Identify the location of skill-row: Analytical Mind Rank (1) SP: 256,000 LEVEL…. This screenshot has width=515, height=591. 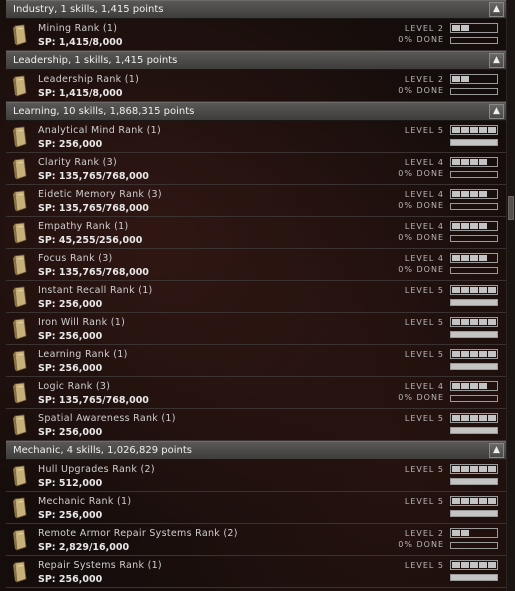
(256, 137).